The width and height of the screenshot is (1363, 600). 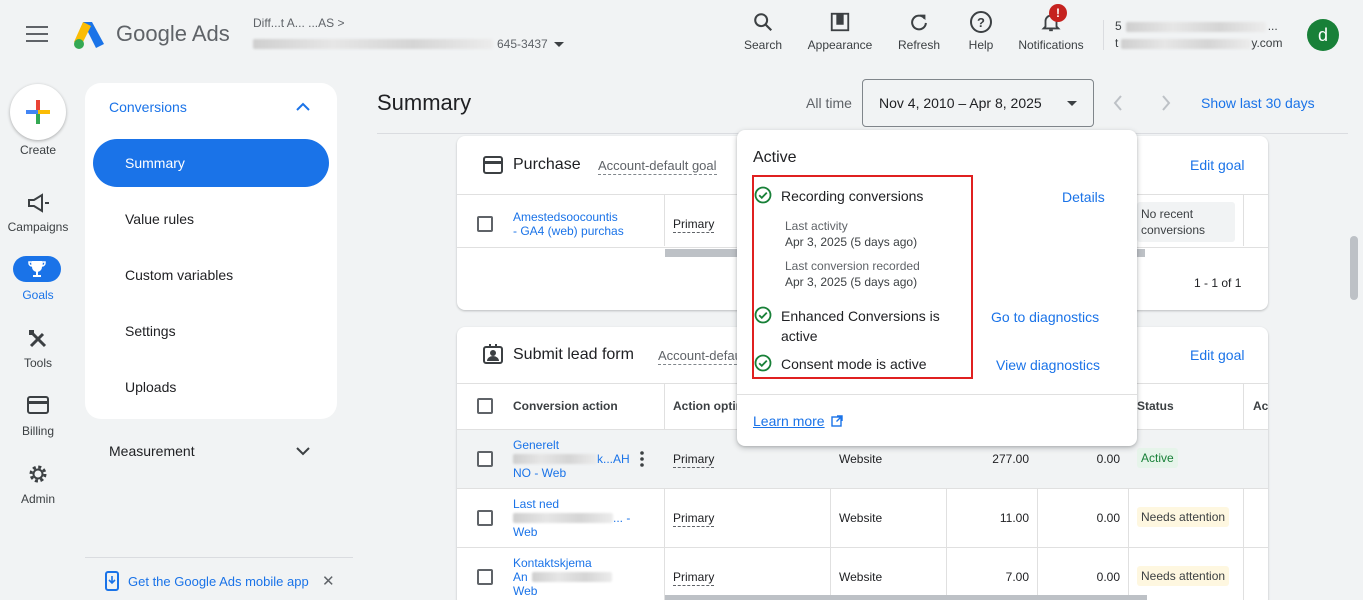 I want to click on lead-form-title: Submit lead form, so click(x=573, y=354).